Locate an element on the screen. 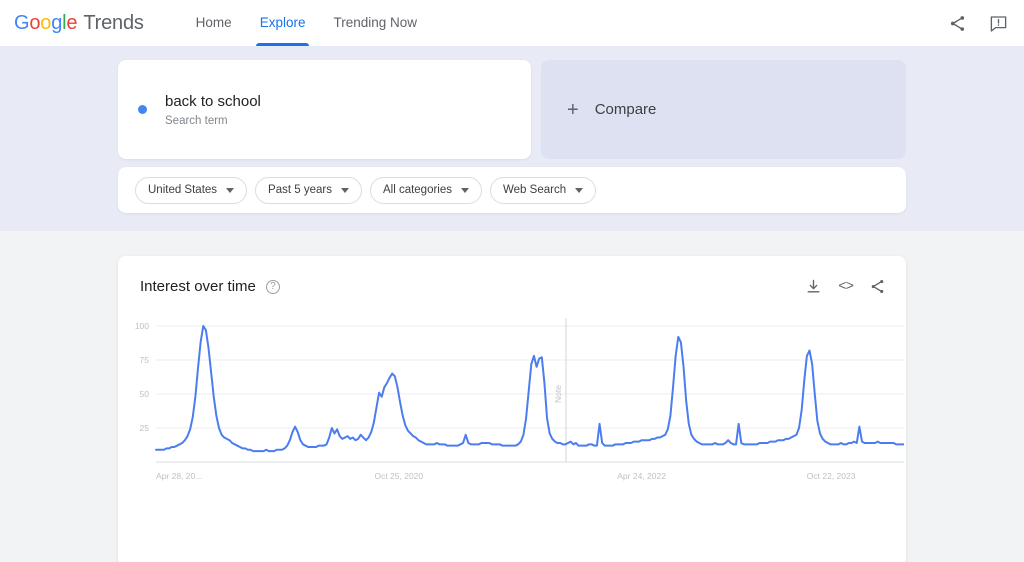  filter-time-range: Past 5 years is located at coordinates (308, 190).